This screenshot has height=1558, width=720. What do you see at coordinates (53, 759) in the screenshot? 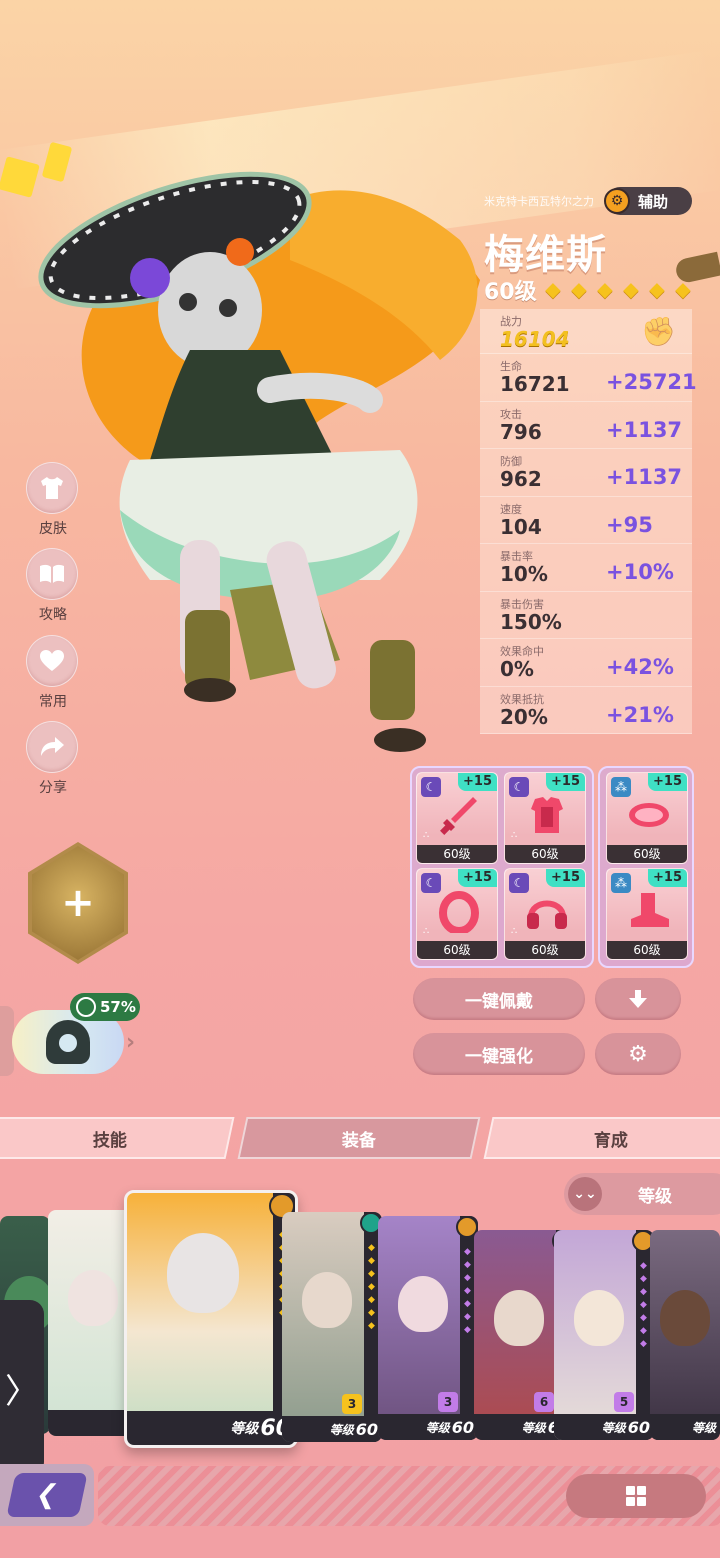
I see `share-button: 分享` at bounding box center [53, 759].